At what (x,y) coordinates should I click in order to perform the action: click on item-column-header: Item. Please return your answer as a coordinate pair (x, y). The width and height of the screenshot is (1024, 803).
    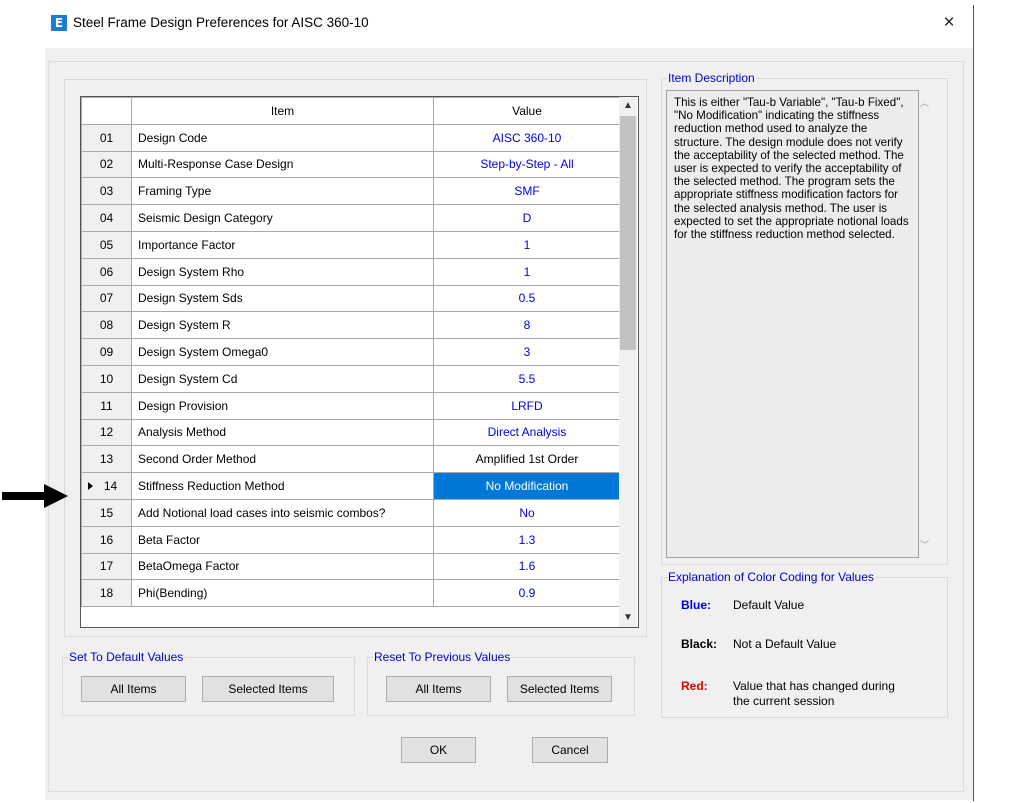
    Looking at the image, I should click on (282, 111).